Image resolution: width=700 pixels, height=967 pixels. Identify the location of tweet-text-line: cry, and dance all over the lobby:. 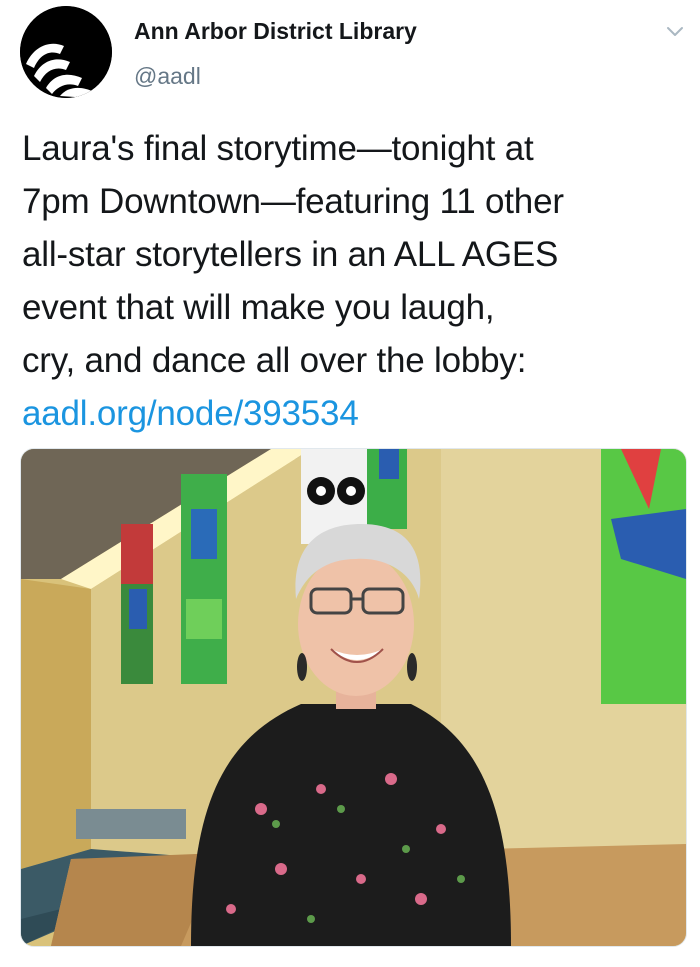
(274, 360).